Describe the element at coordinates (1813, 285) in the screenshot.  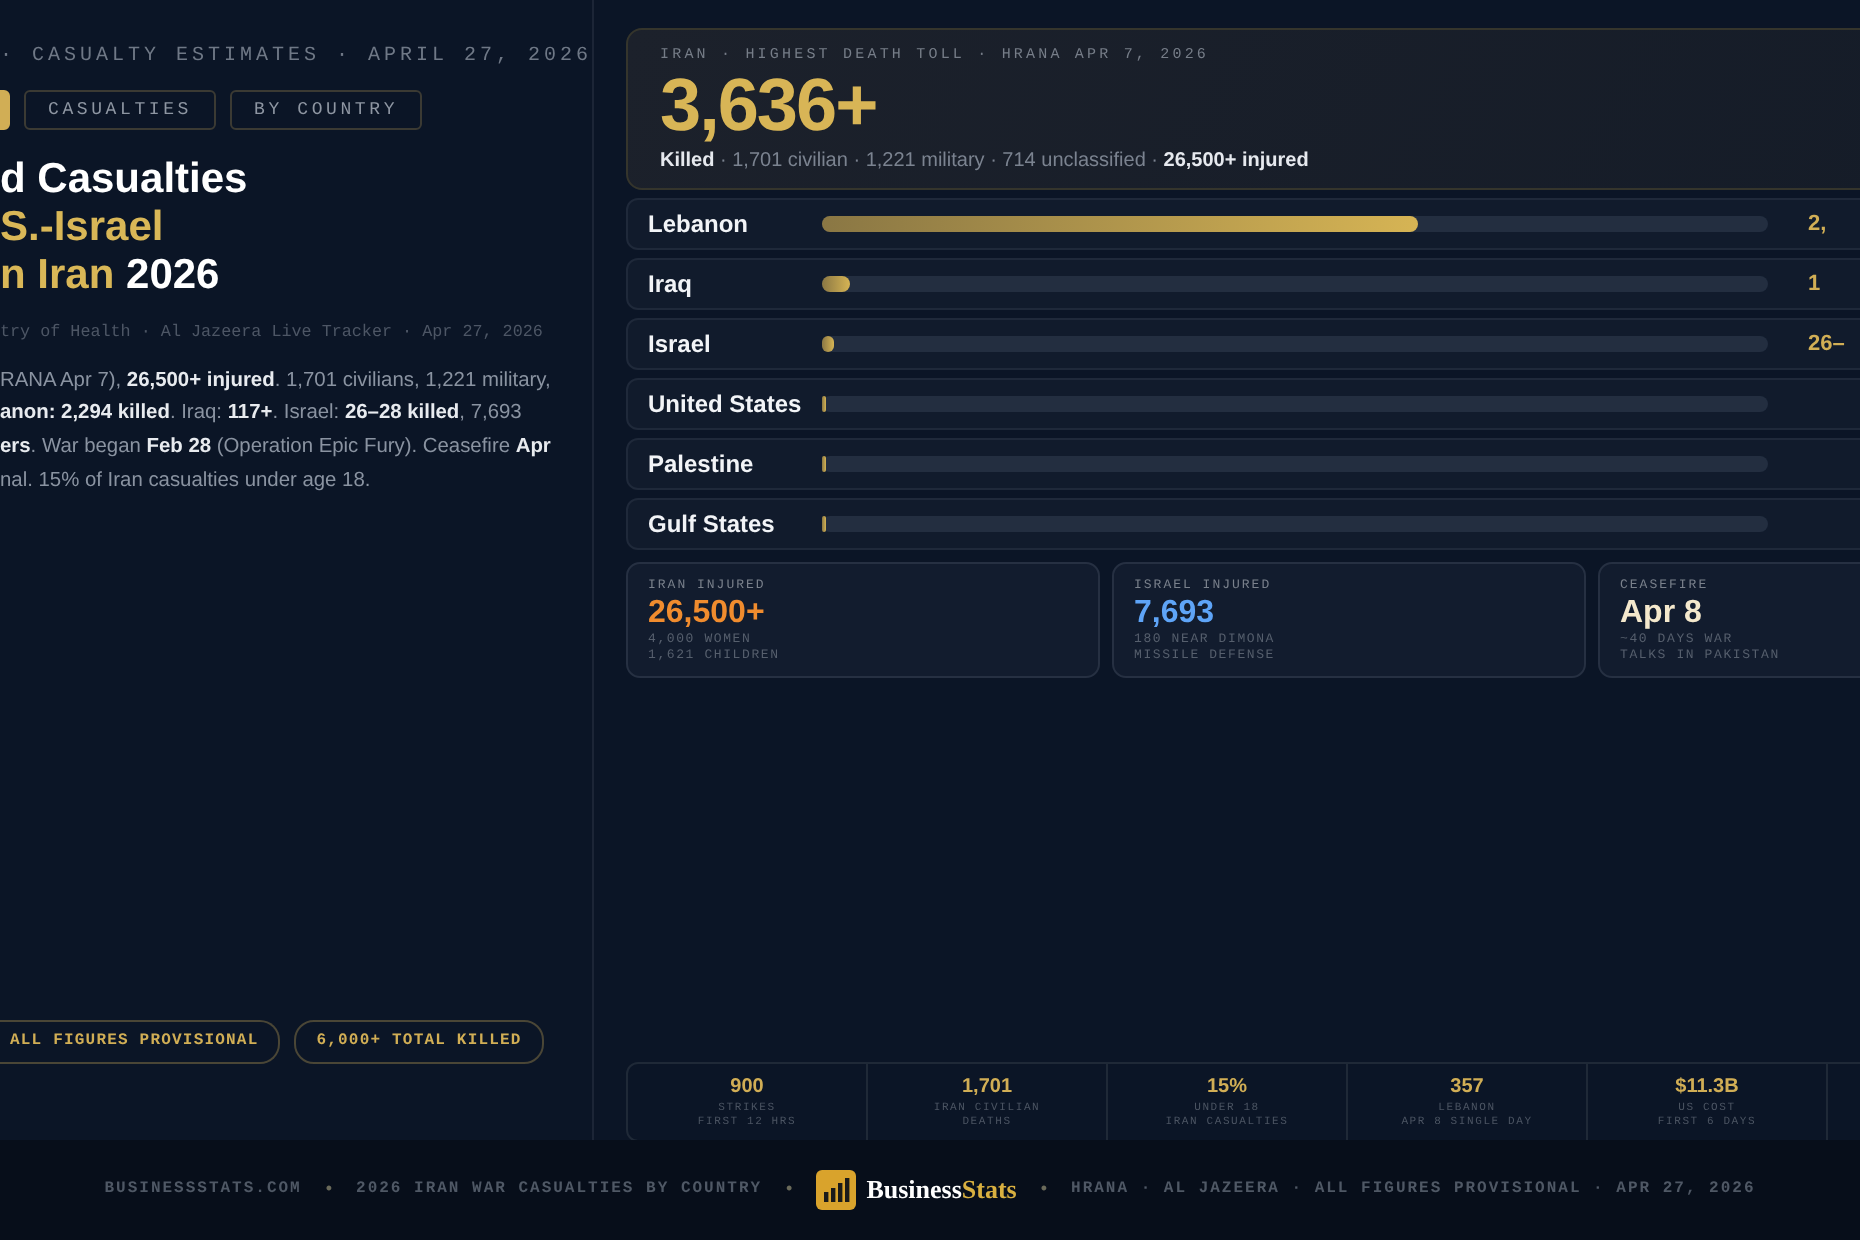
I see `country-value: 1` at that location.